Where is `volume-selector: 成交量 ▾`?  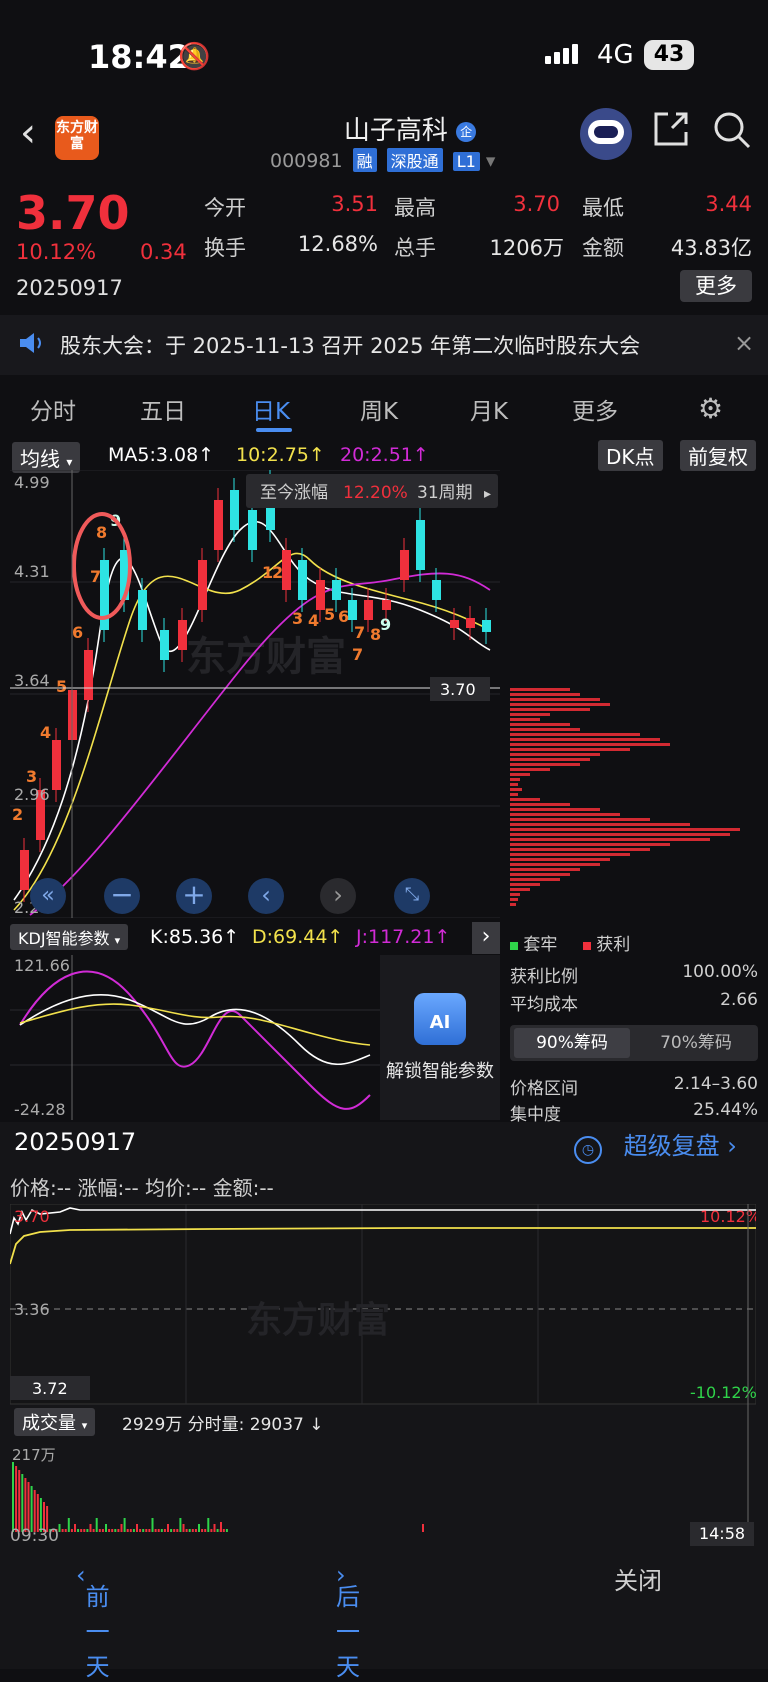 volume-selector: 成交量 ▾ is located at coordinates (55, 1422).